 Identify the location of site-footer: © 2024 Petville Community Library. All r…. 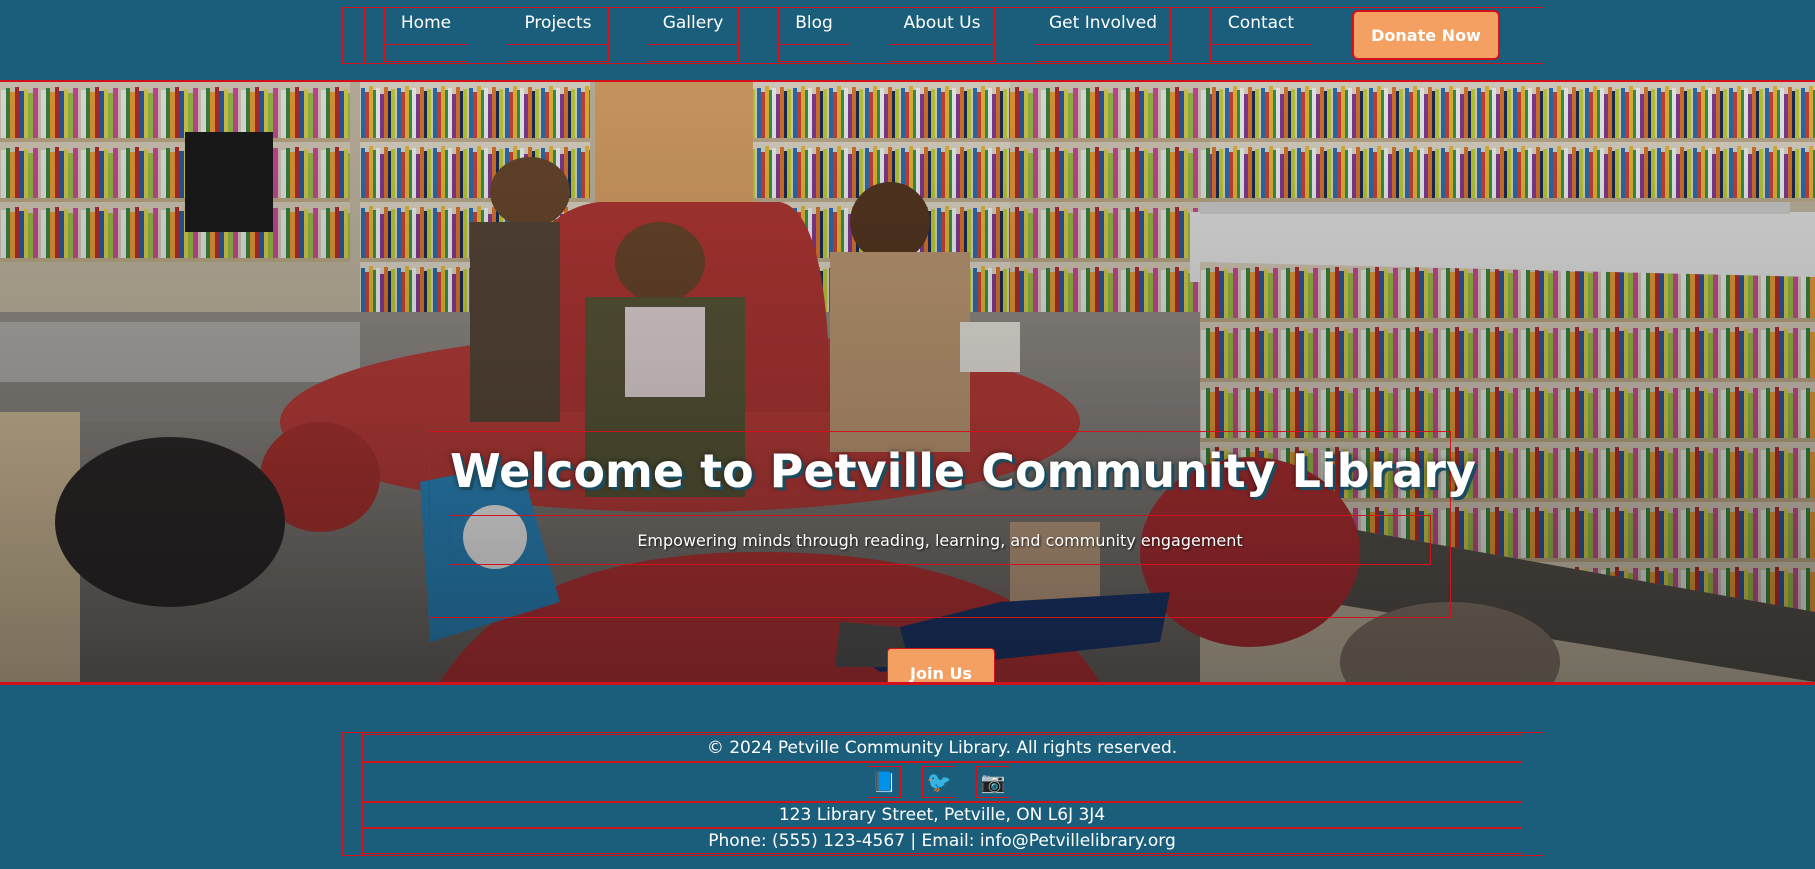
(943, 794).